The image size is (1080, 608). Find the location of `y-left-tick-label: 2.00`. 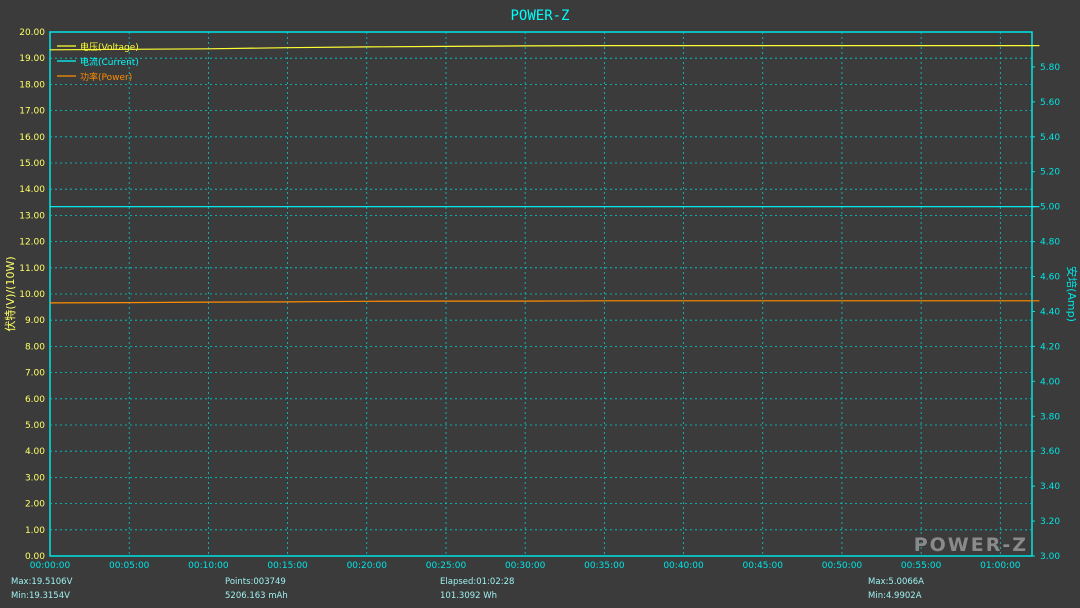

y-left-tick-label: 2.00 is located at coordinates (35, 505).